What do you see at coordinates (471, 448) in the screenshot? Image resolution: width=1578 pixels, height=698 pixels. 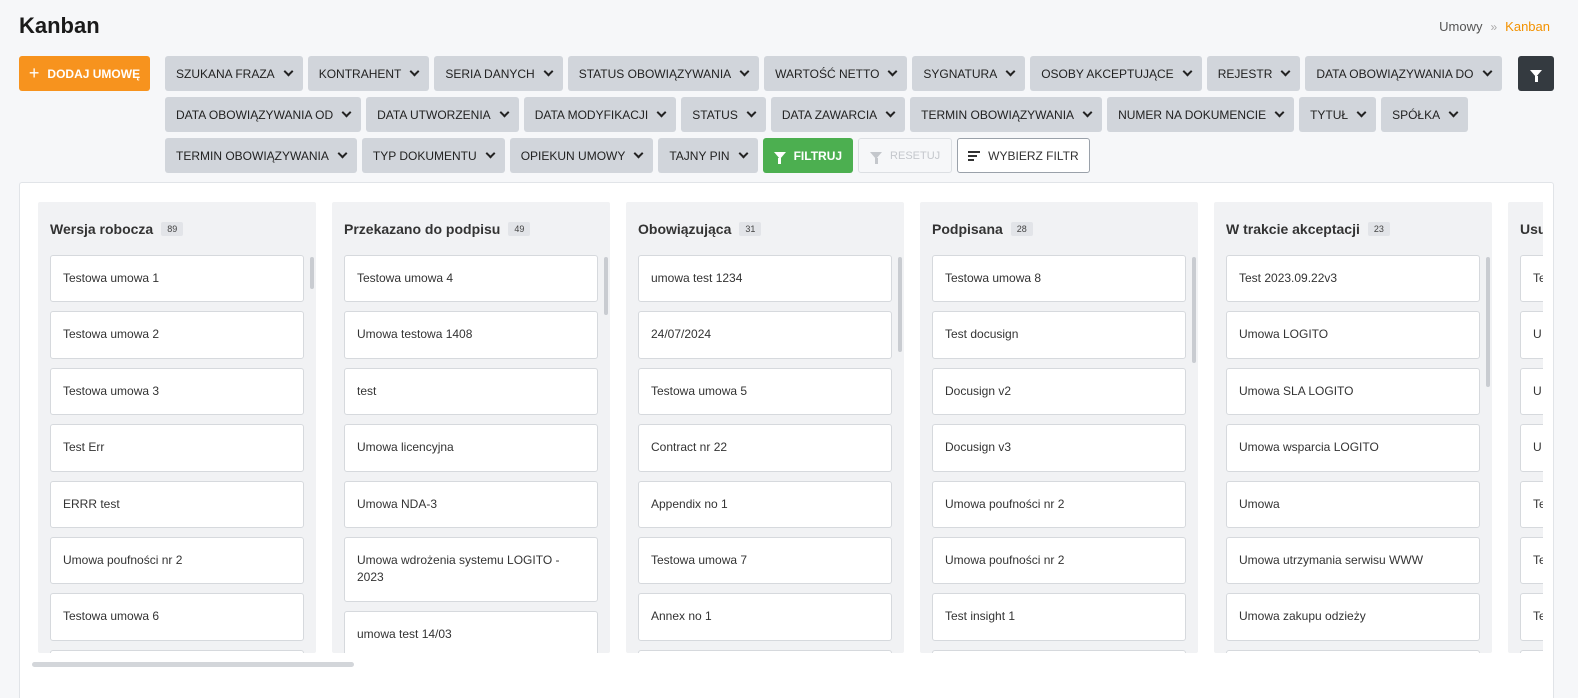 I see `contract-card: Umowa licencyjna` at bounding box center [471, 448].